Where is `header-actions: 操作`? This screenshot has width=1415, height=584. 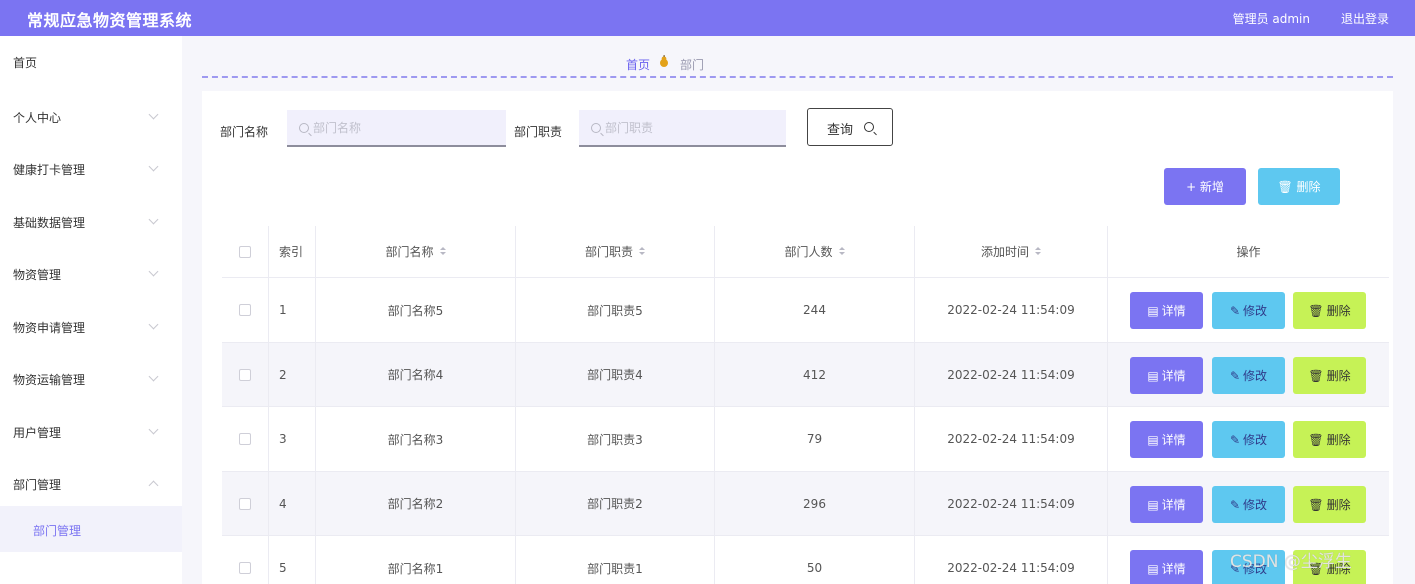
header-actions: 操作 is located at coordinates (1248, 251).